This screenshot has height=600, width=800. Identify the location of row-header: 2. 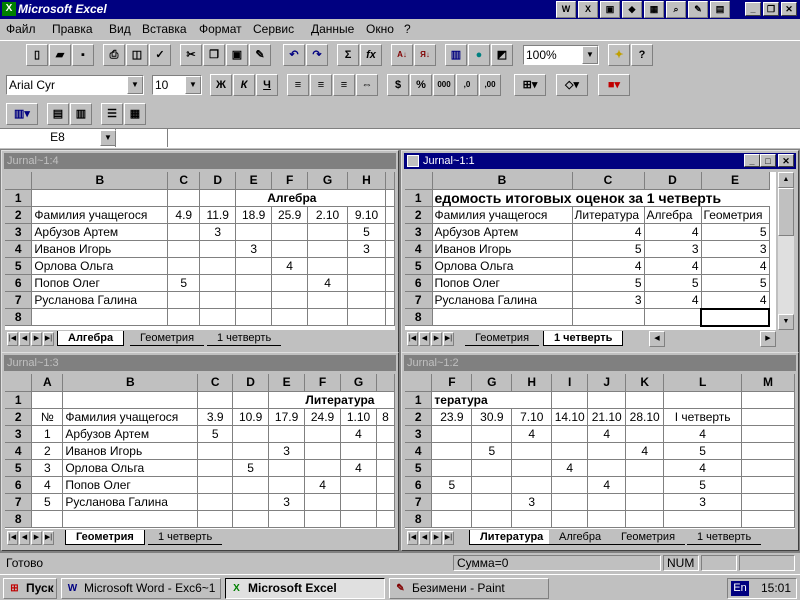
(19, 417).